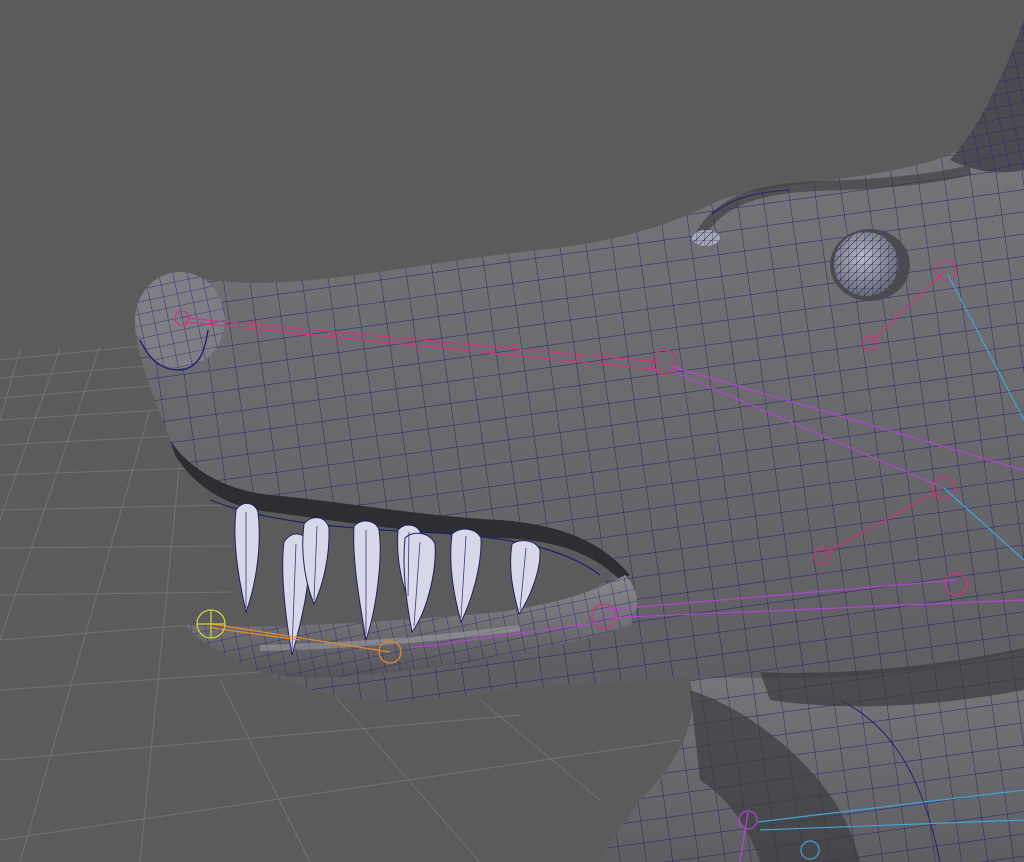 Image resolution: width=1024 pixels, height=862 pixels. I want to click on tooth, so click(247, 558).